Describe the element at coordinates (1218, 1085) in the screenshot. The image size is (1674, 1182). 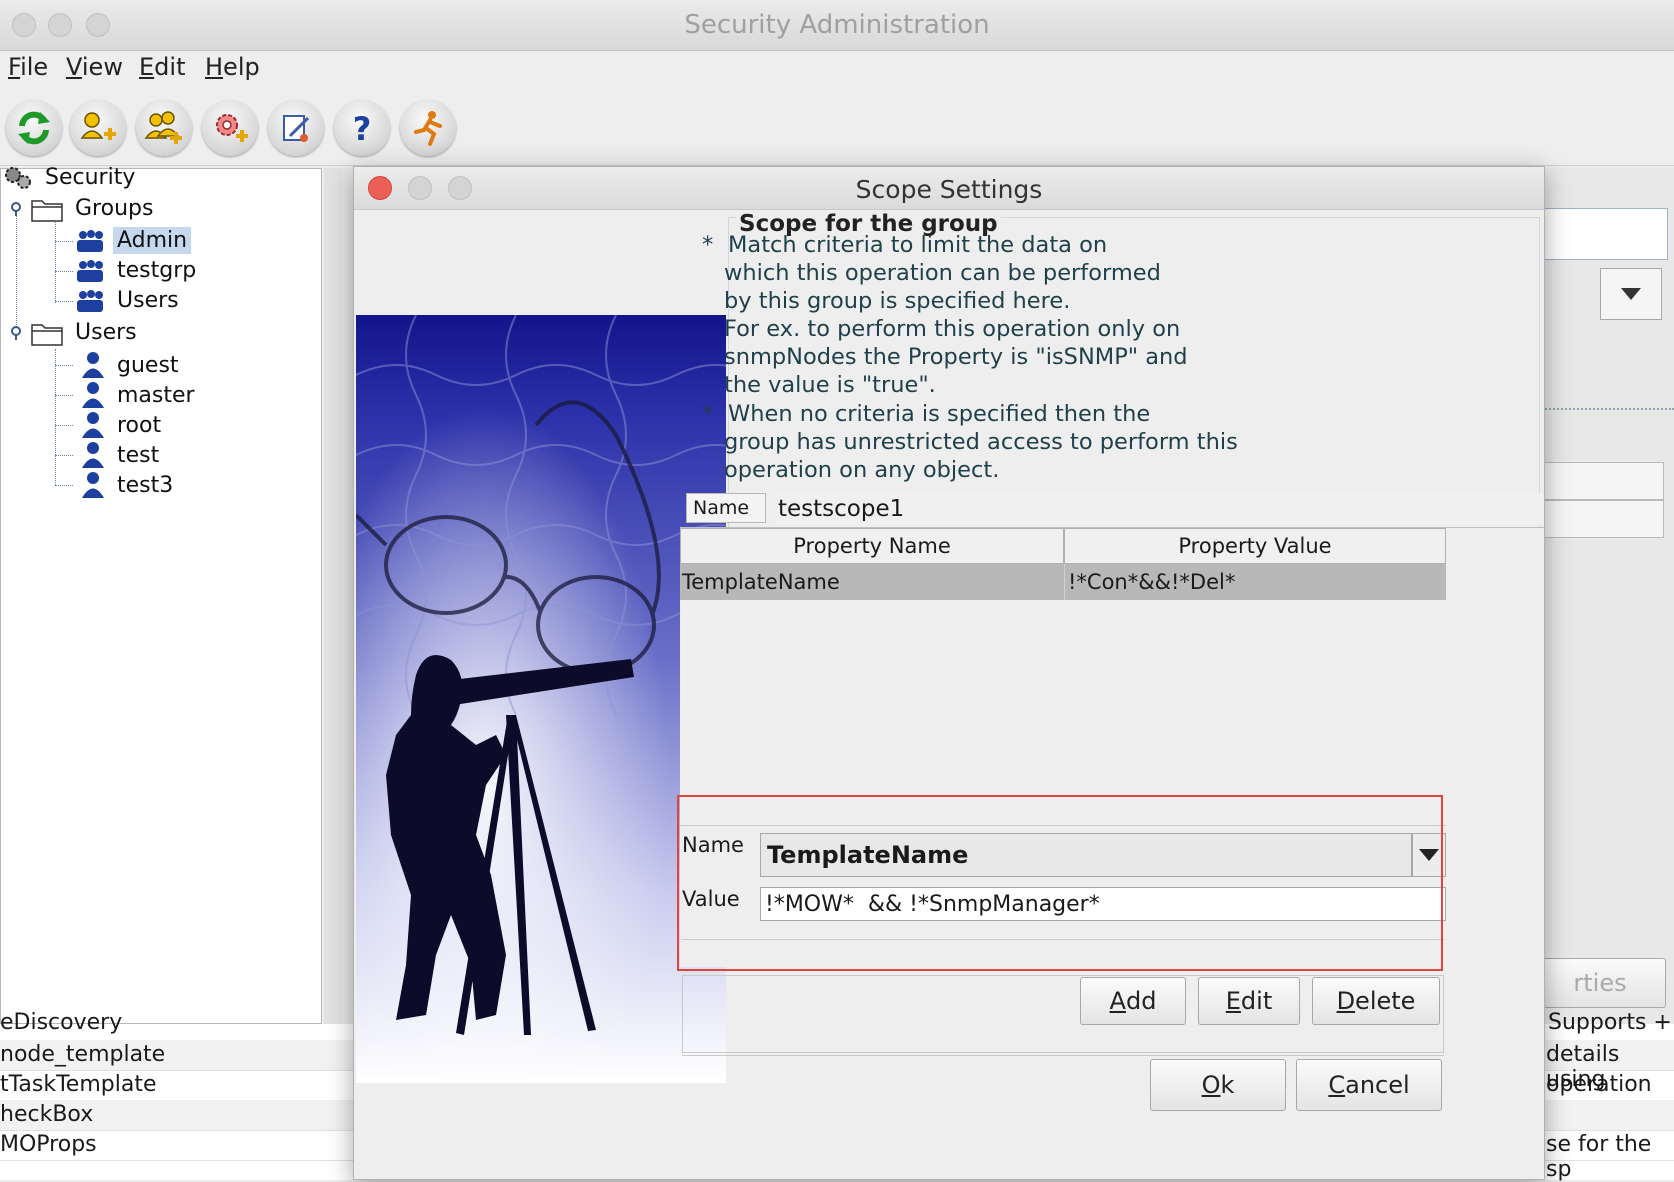
I see `ok-button: Ok` at that location.